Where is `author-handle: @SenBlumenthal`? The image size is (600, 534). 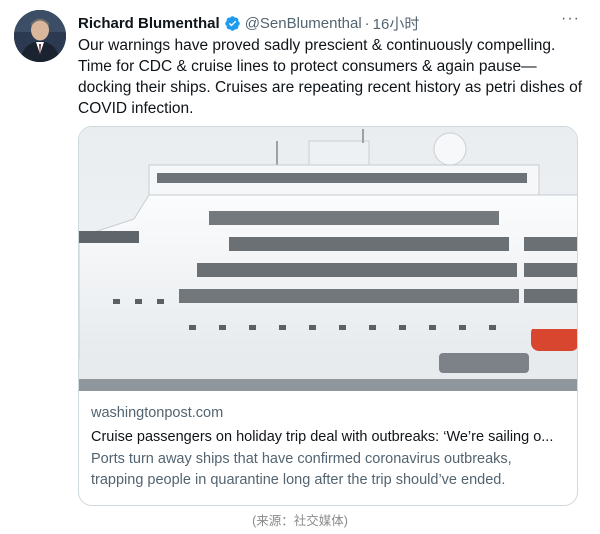
author-handle: @SenBlumenthal is located at coordinates (303, 23).